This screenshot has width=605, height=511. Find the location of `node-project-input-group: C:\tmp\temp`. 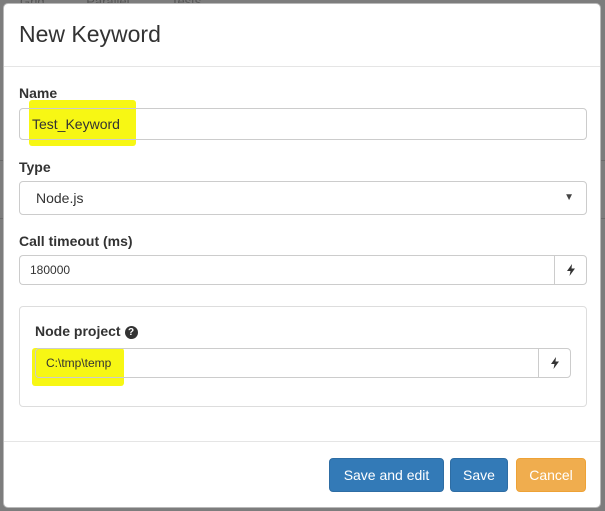

node-project-input-group: C:\tmp\temp is located at coordinates (303, 363).